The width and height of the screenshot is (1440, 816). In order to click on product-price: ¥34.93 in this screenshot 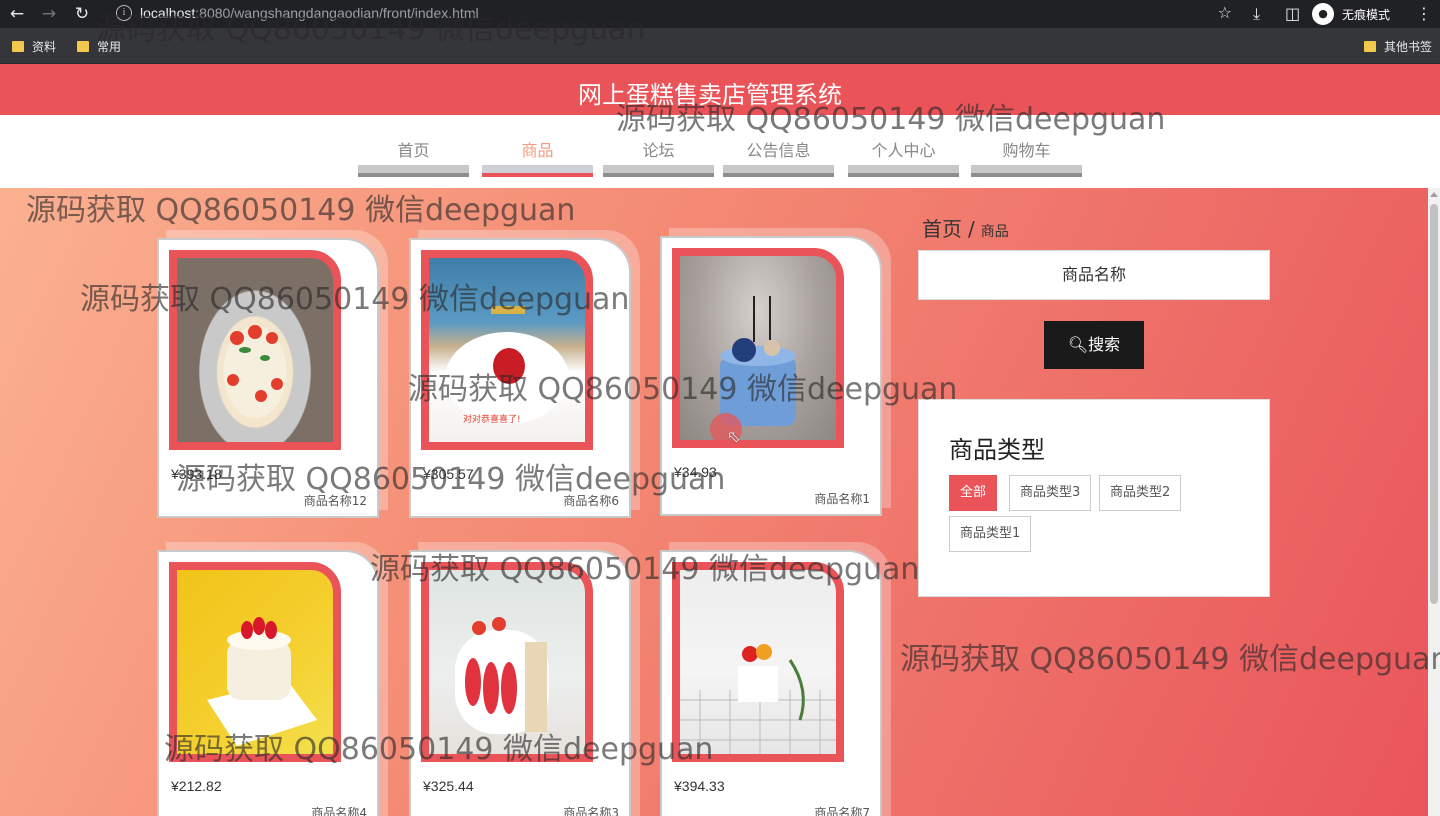, I will do `click(695, 472)`.